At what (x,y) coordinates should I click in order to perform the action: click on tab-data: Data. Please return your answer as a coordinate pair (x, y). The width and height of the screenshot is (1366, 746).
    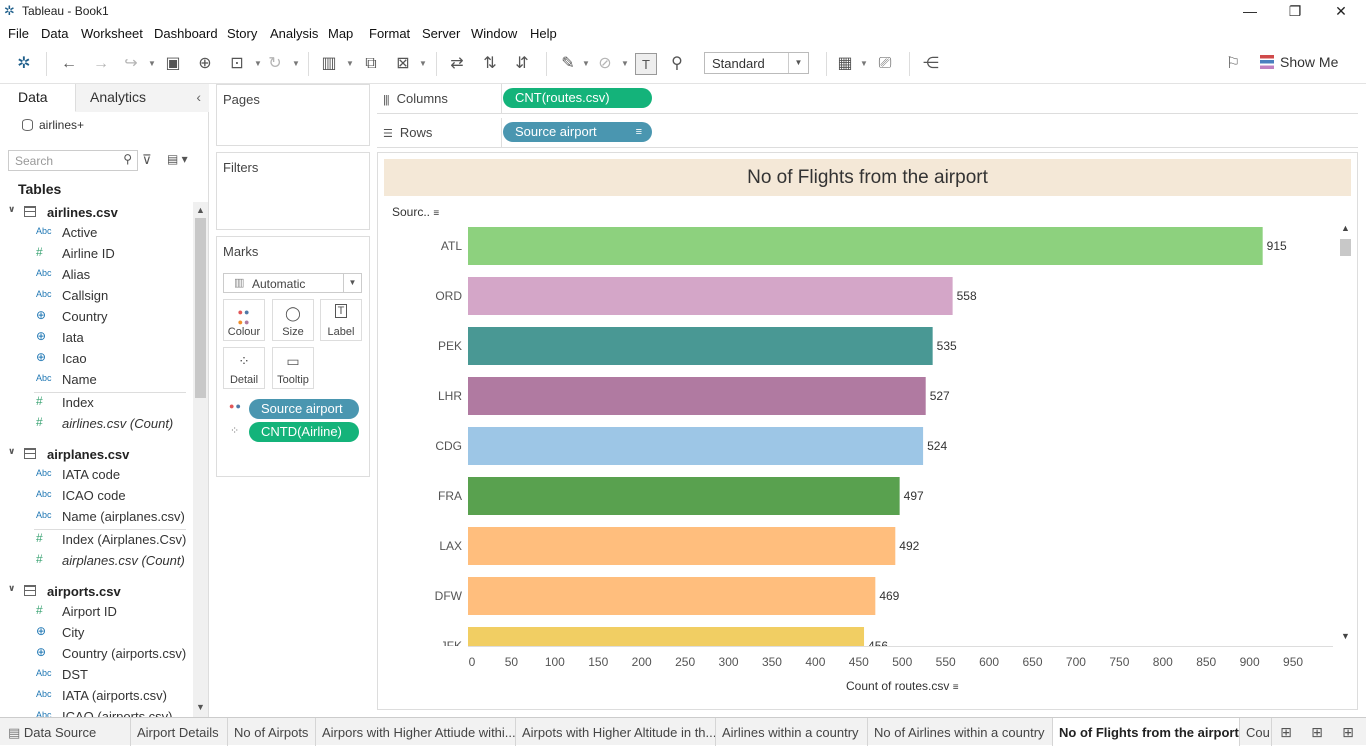
    Looking at the image, I should click on (38, 98).